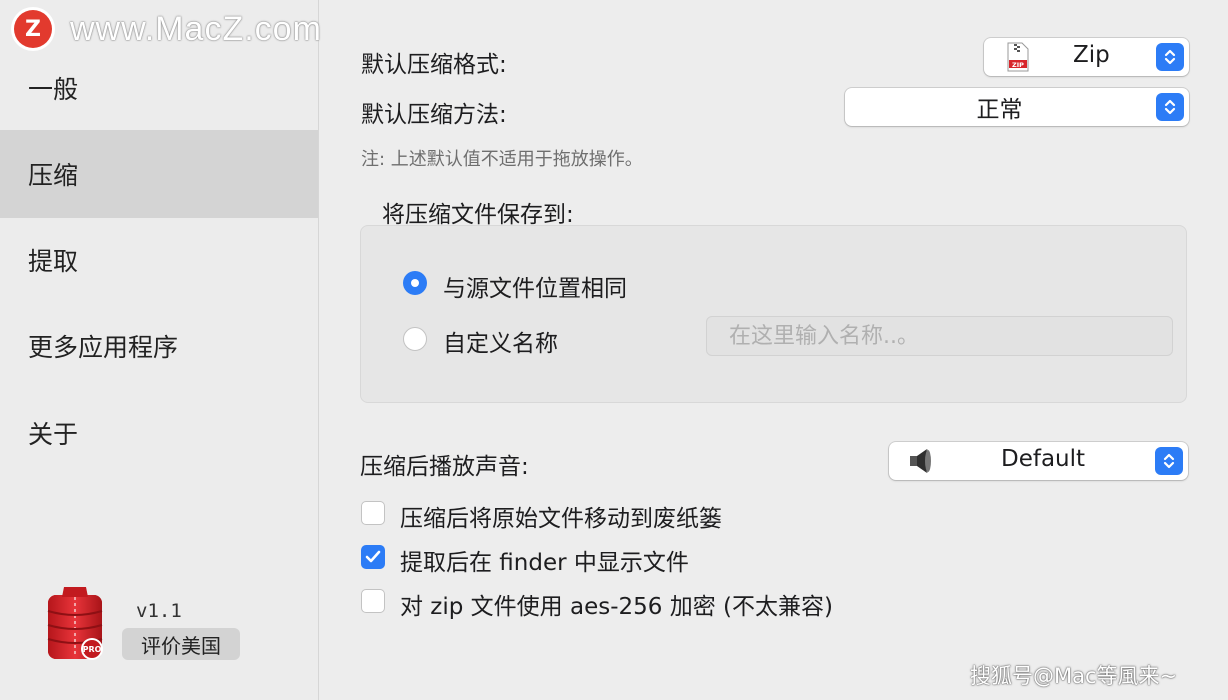  I want to click on save-to-label: 将压缩文件保存到:, so click(478, 215).